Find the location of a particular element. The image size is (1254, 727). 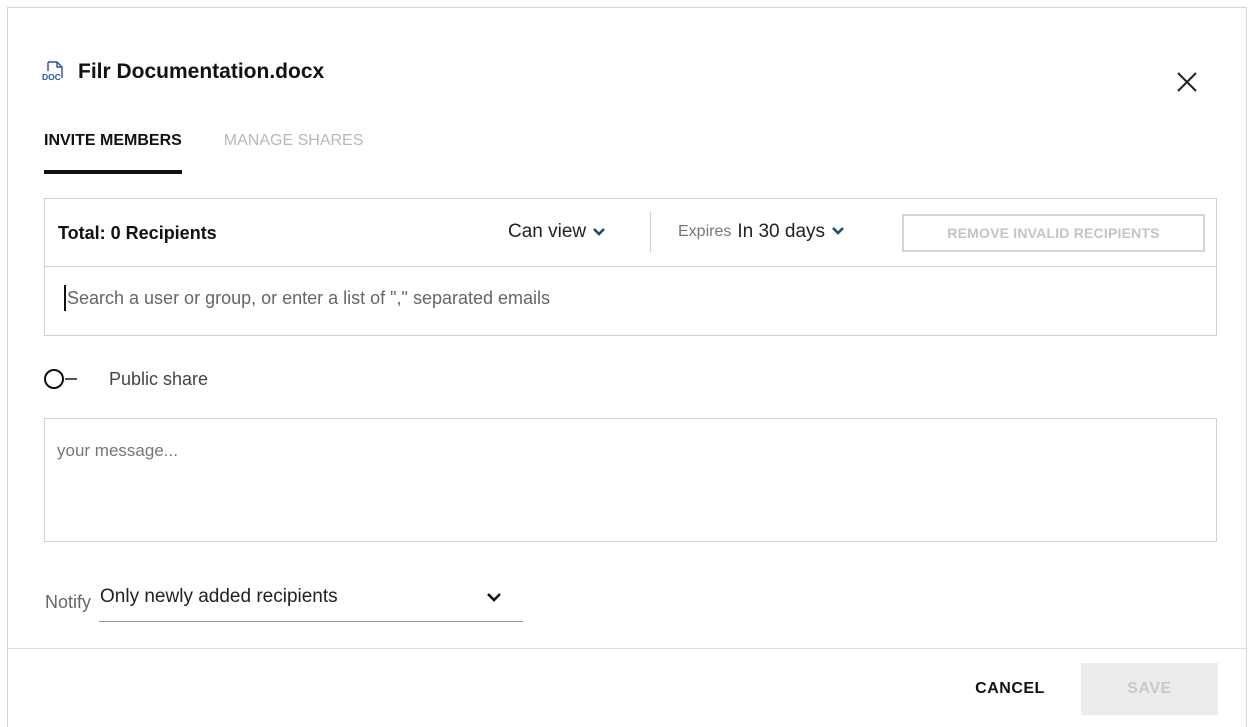

text-caret is located at coordinates (65, 298).